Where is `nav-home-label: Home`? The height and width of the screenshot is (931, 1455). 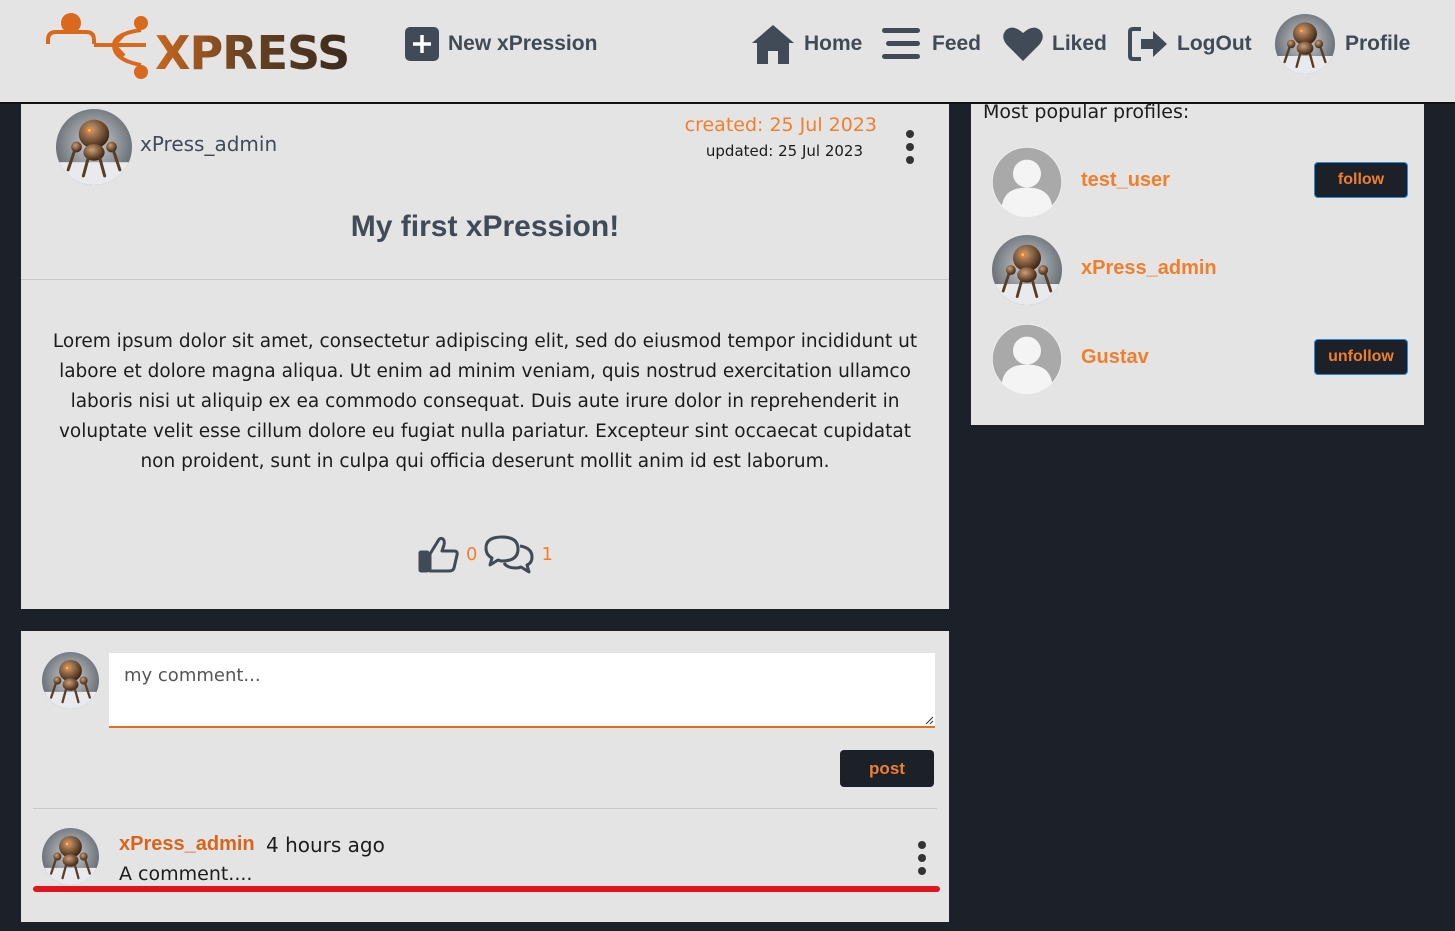 nav-home-label: Home is located at coordinates (833, 43).